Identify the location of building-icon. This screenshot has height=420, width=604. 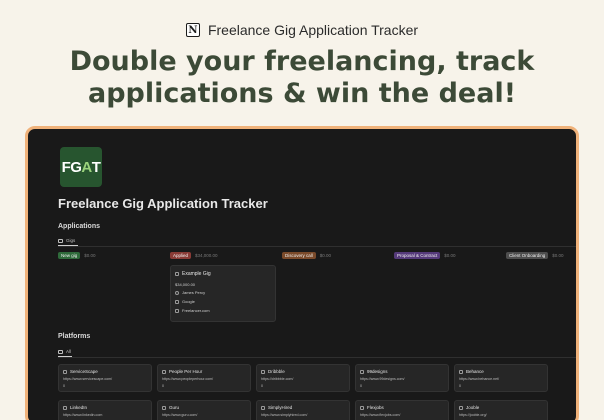
(177, 301).